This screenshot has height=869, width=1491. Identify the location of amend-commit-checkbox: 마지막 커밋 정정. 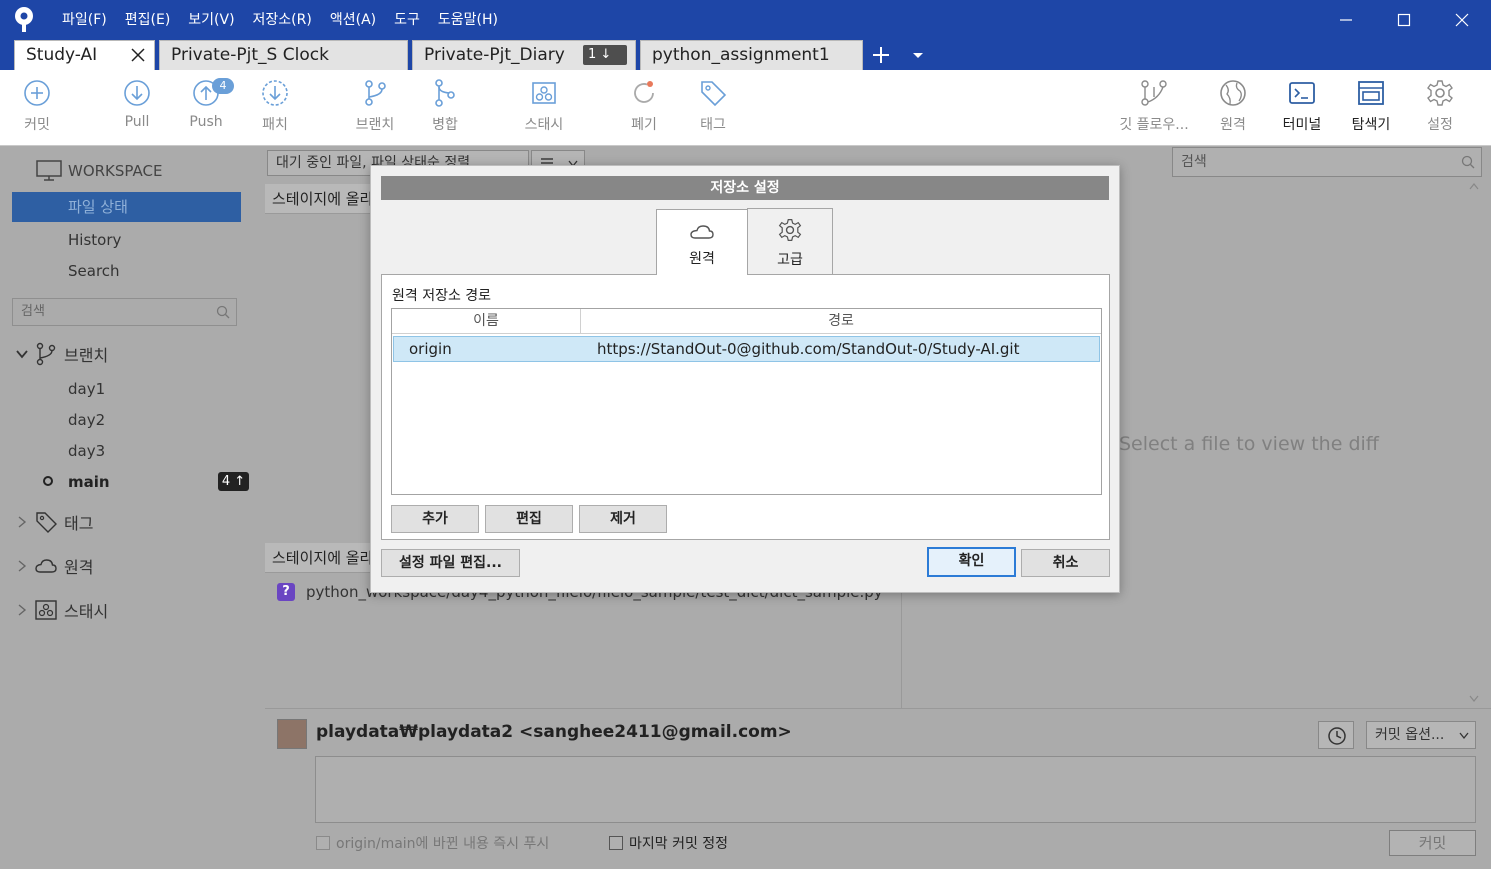
(668, 843).